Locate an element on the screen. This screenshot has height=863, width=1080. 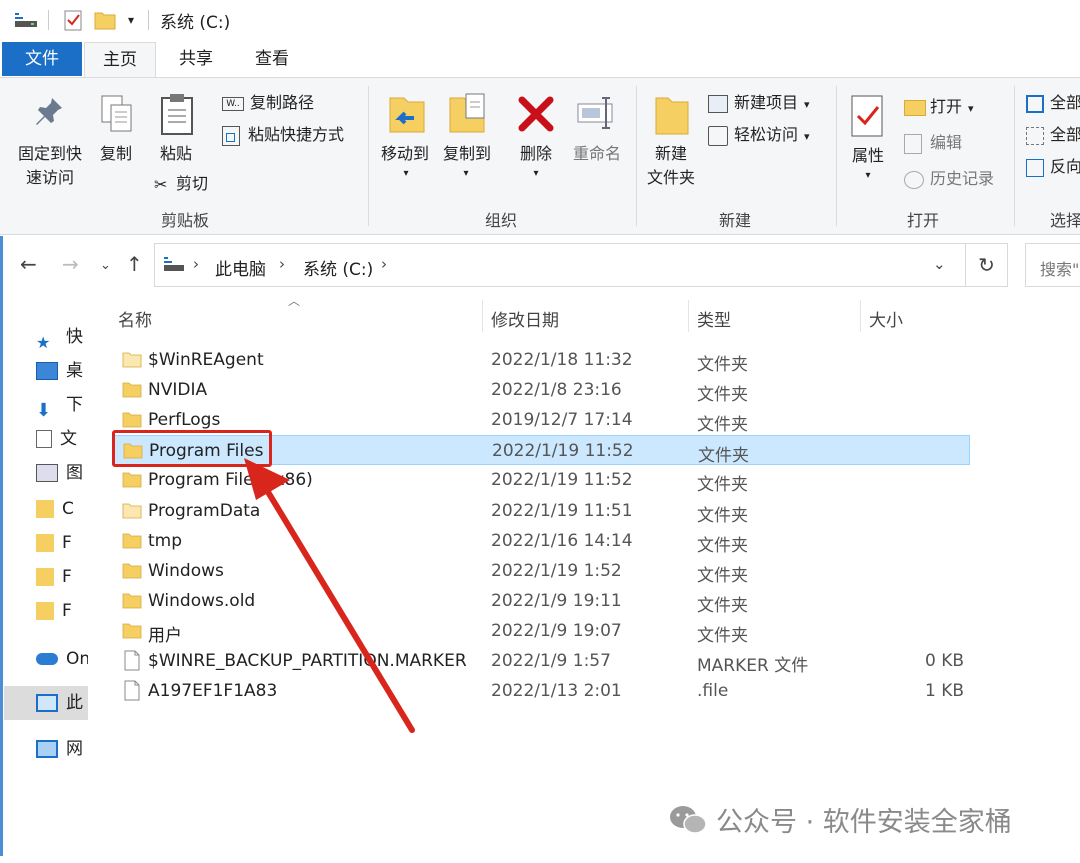
select-all-label: 全部 is located at coordinates (1065, 102).